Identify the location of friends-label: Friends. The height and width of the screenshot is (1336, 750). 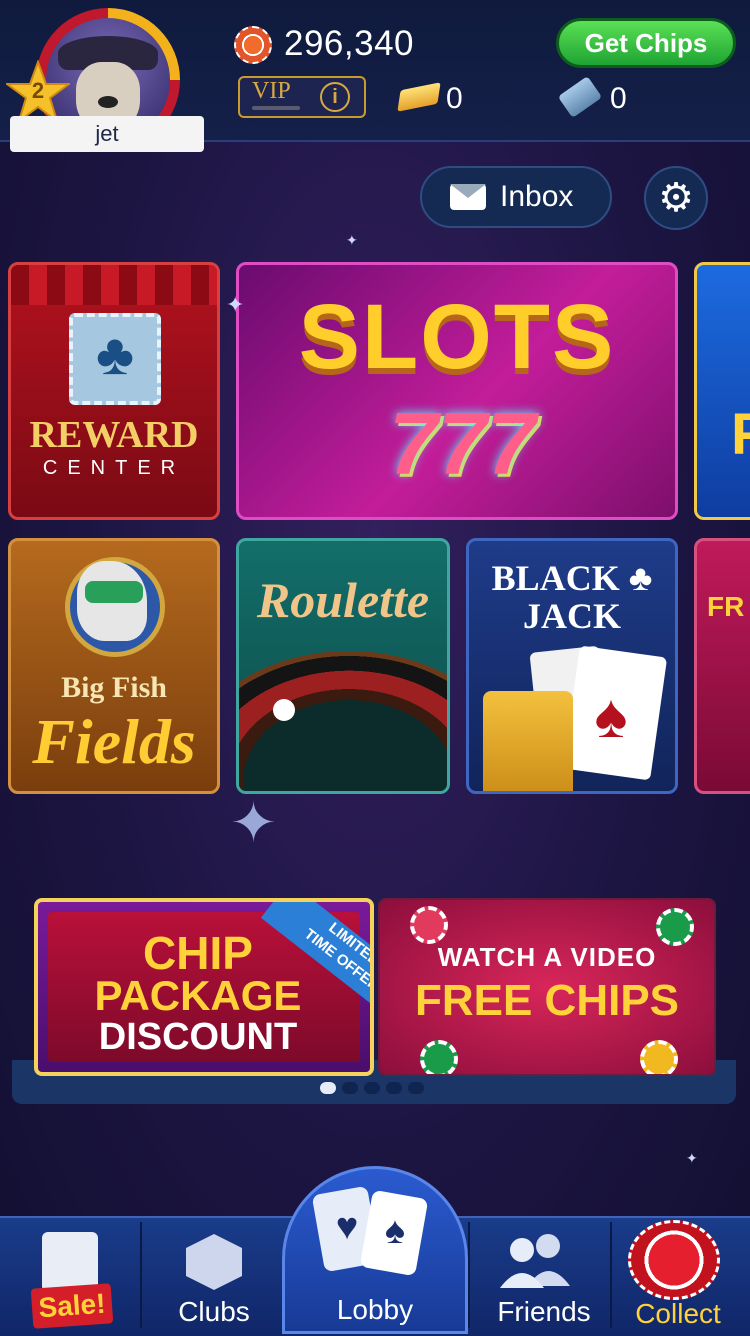
(544, 1311).